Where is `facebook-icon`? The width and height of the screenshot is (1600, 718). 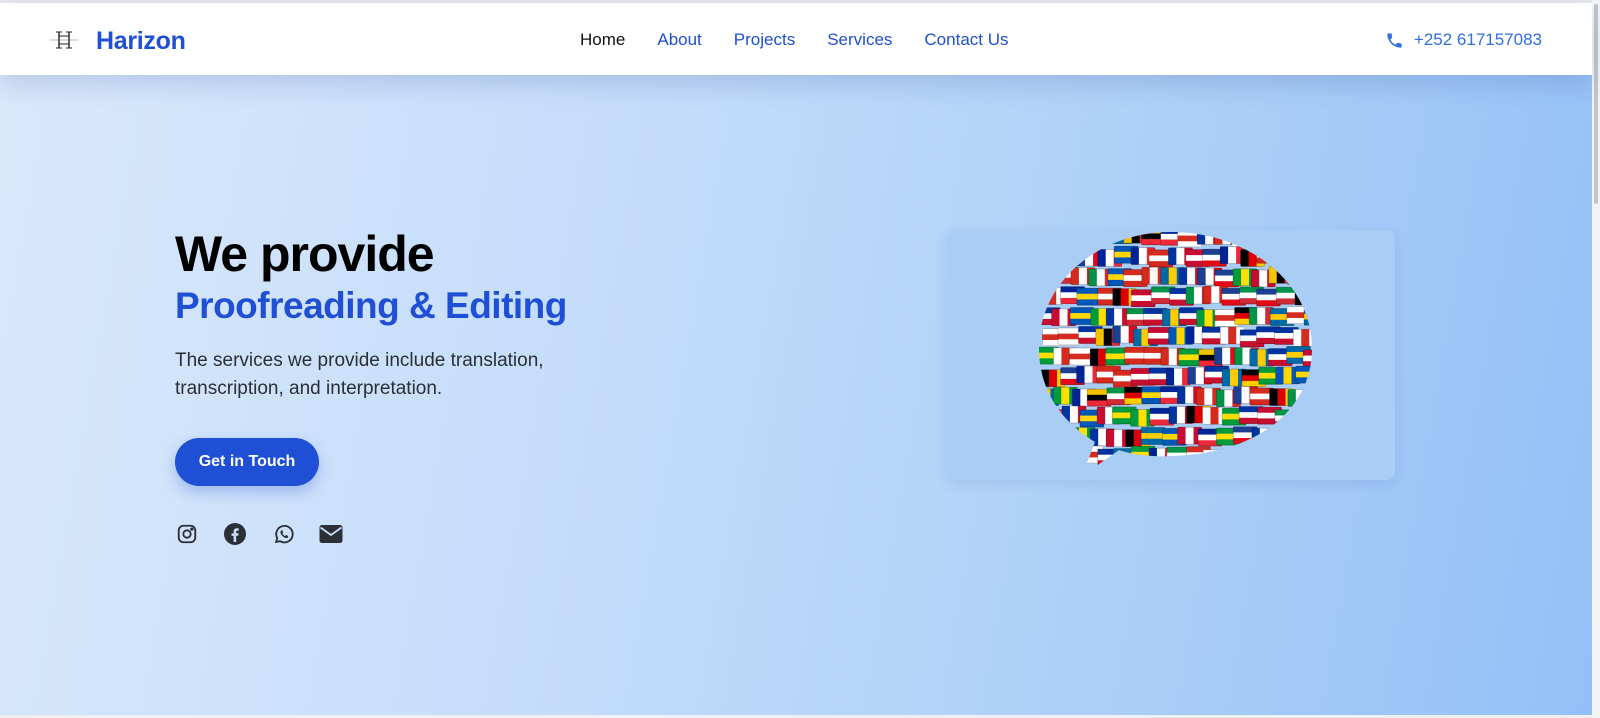 facebook-icon is located at coordinates (235, 534).